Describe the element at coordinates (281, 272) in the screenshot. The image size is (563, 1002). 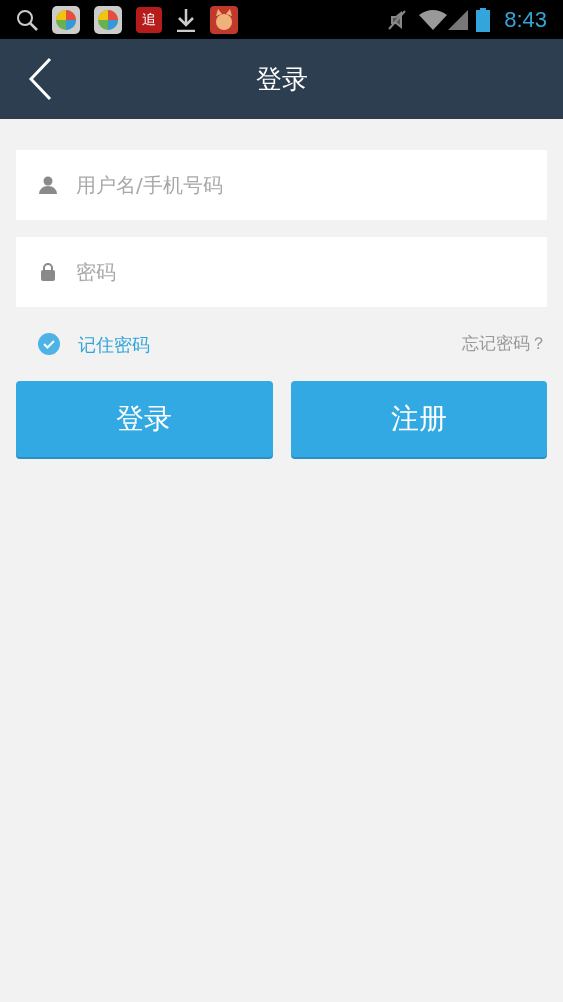
I see `password-field: 密码` at that location.